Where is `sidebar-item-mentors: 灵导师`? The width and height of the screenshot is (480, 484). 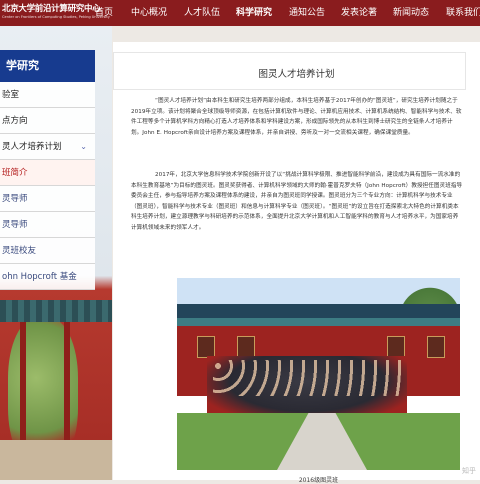 sidebar-item-mentors: 灵导师 is located at coordinates (47, 199).